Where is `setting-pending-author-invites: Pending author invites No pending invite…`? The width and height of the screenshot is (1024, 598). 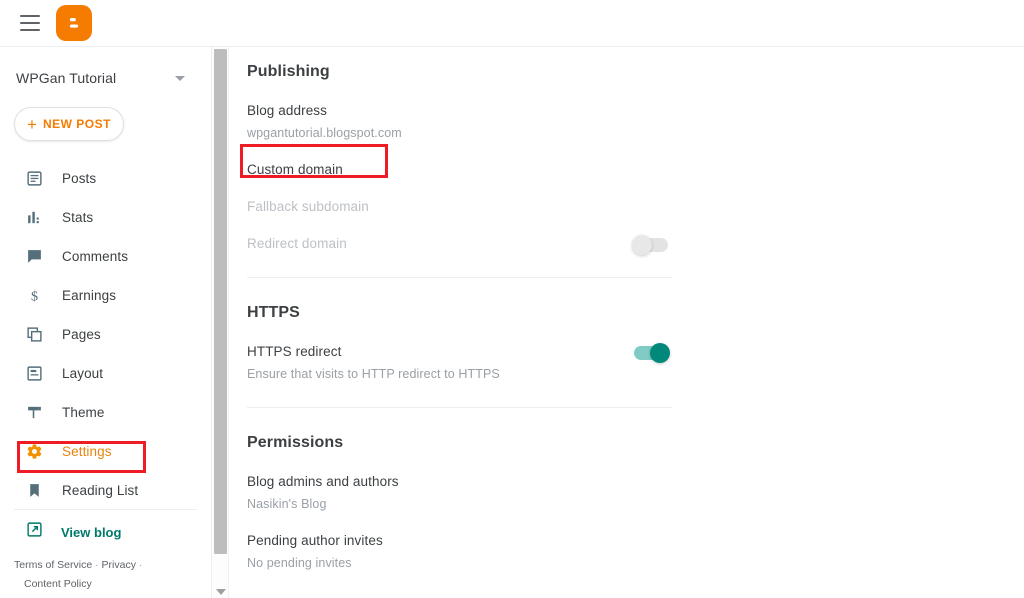
setting-pending-author-invites: Pending author invites No pending invite… is located at coordinates (459, 540).